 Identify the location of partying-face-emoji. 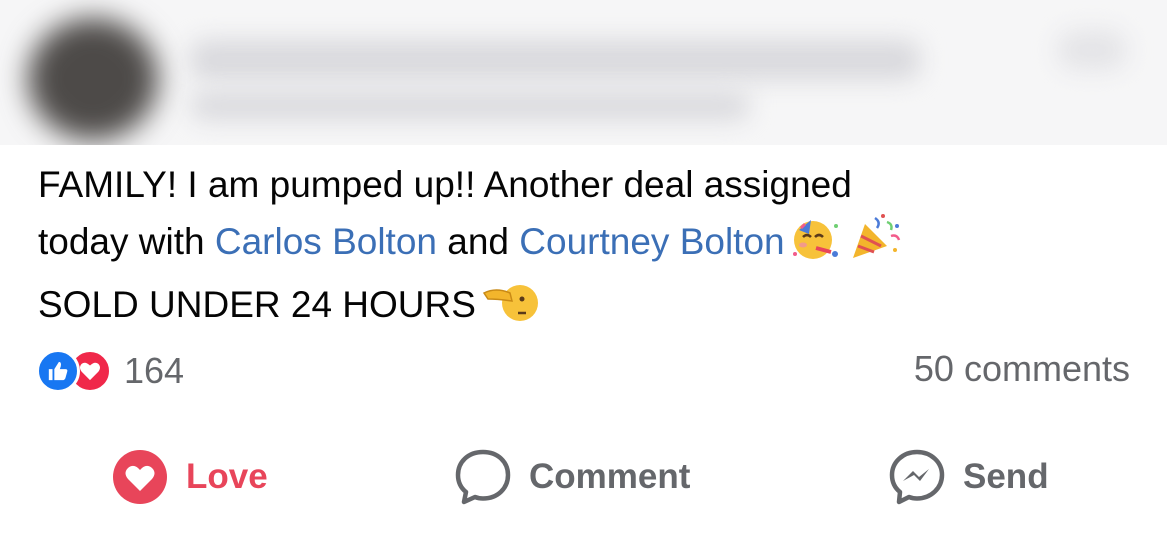
(816, 247).